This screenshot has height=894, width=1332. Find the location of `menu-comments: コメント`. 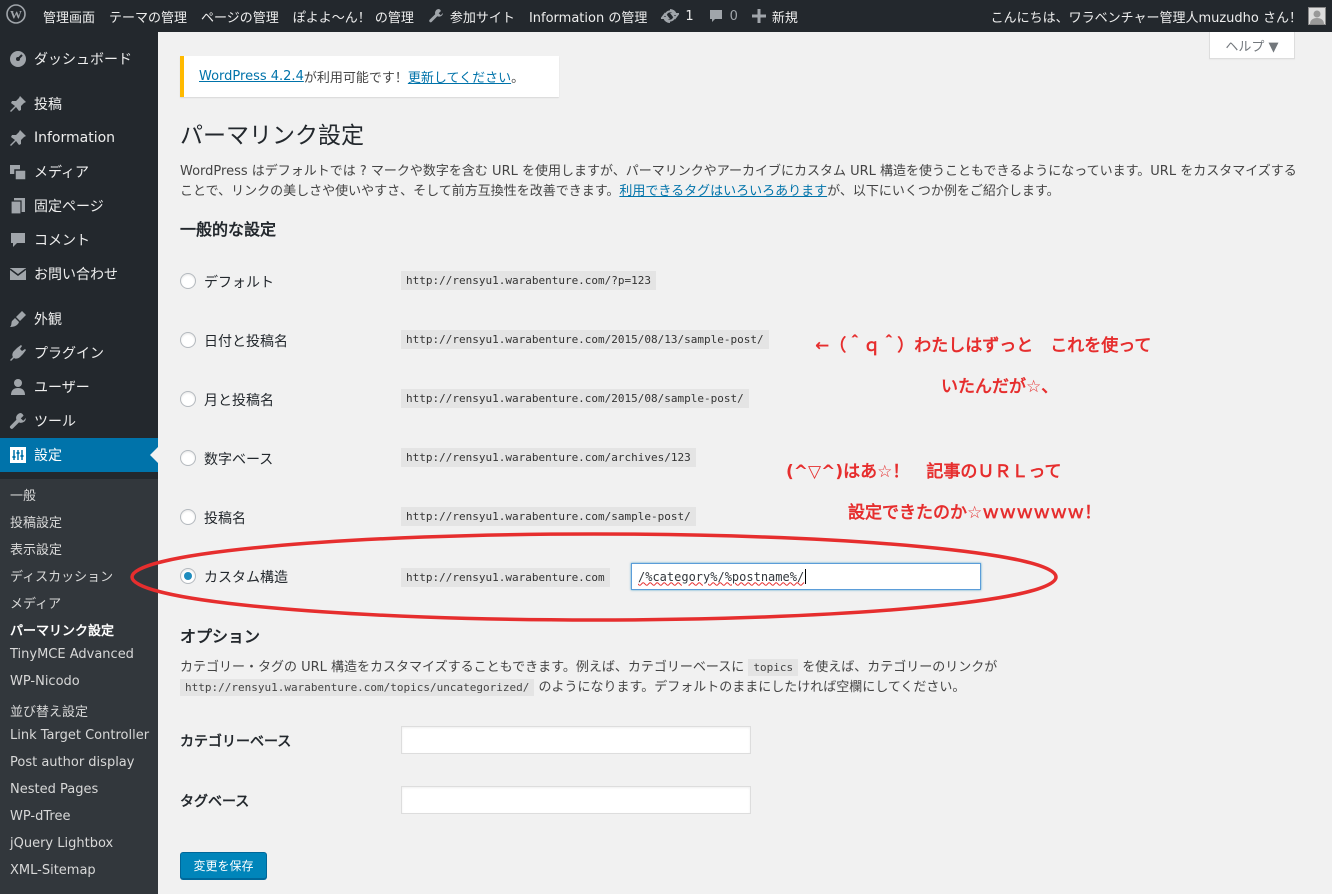

menu-comments: コメント is located at coordinates (79, 240).